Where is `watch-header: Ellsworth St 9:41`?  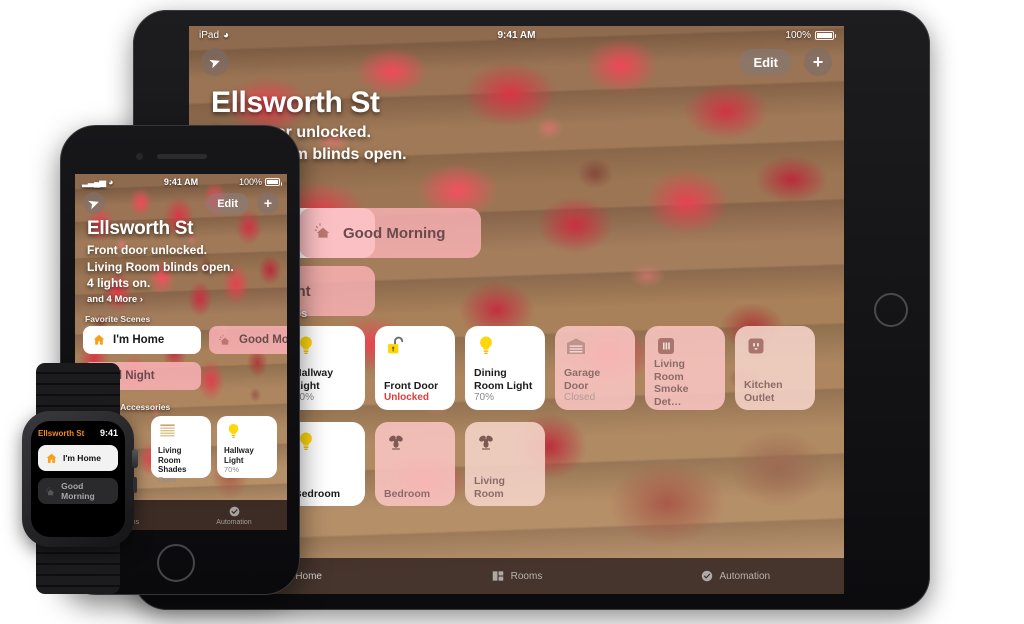 watch-header: Ellsworth St 9:41 is located at coordinates (78, 433).